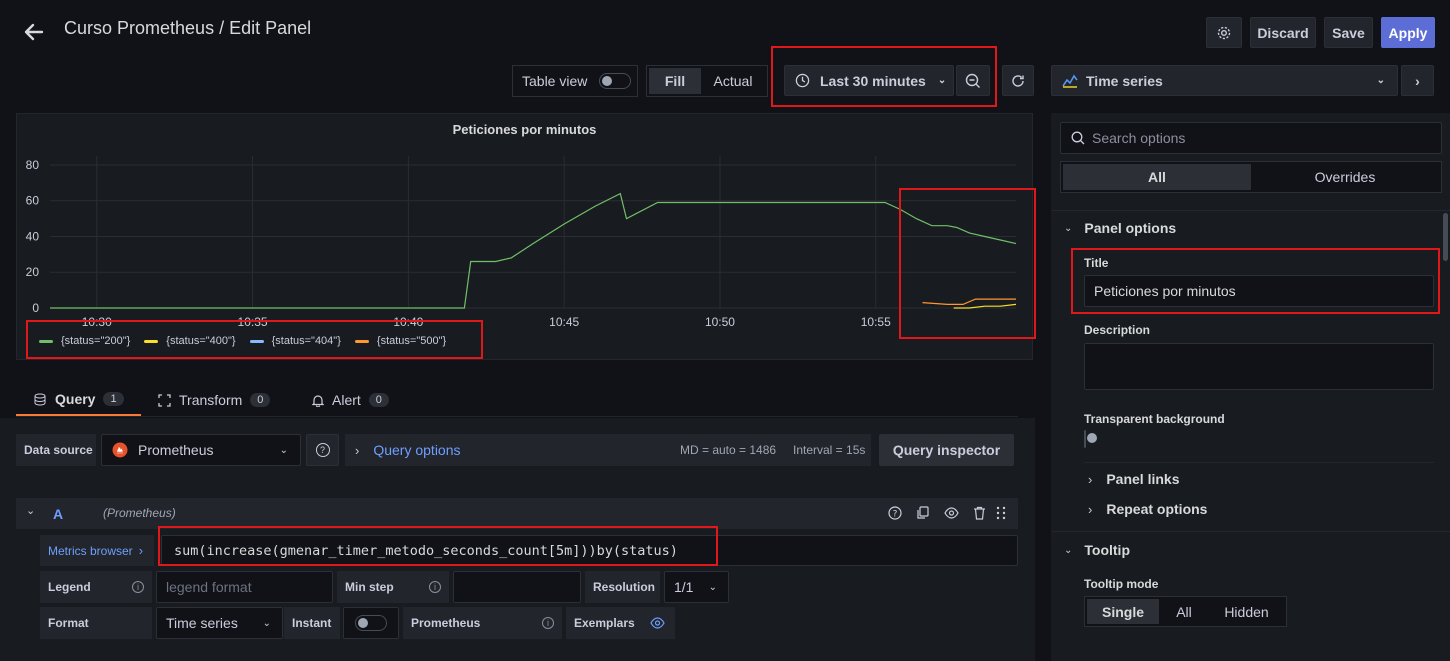  What do you see at coordinates (876, 322) in the screenshot?
I see `x-tick-label: 10:55` at bounding box center [876, 322].